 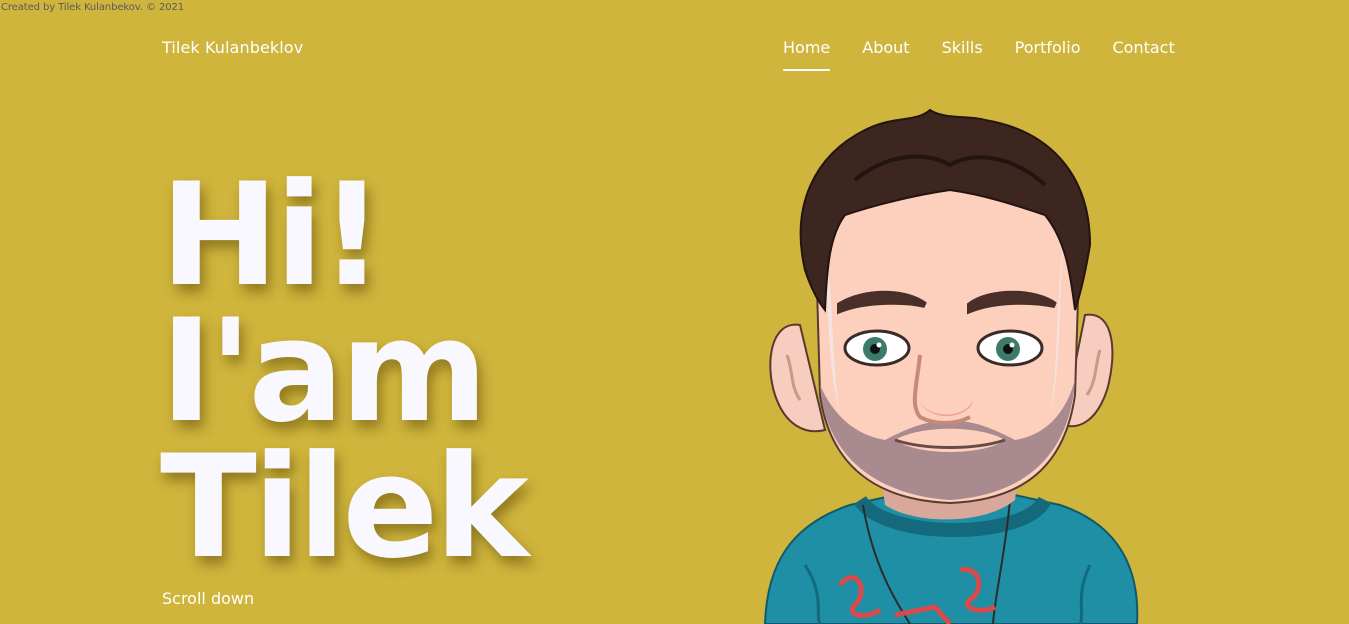 What do you see at coordinates (962, 54) in the screenshot?
I see `nav-skills-link: Skills` at bounding box center [962, 54].